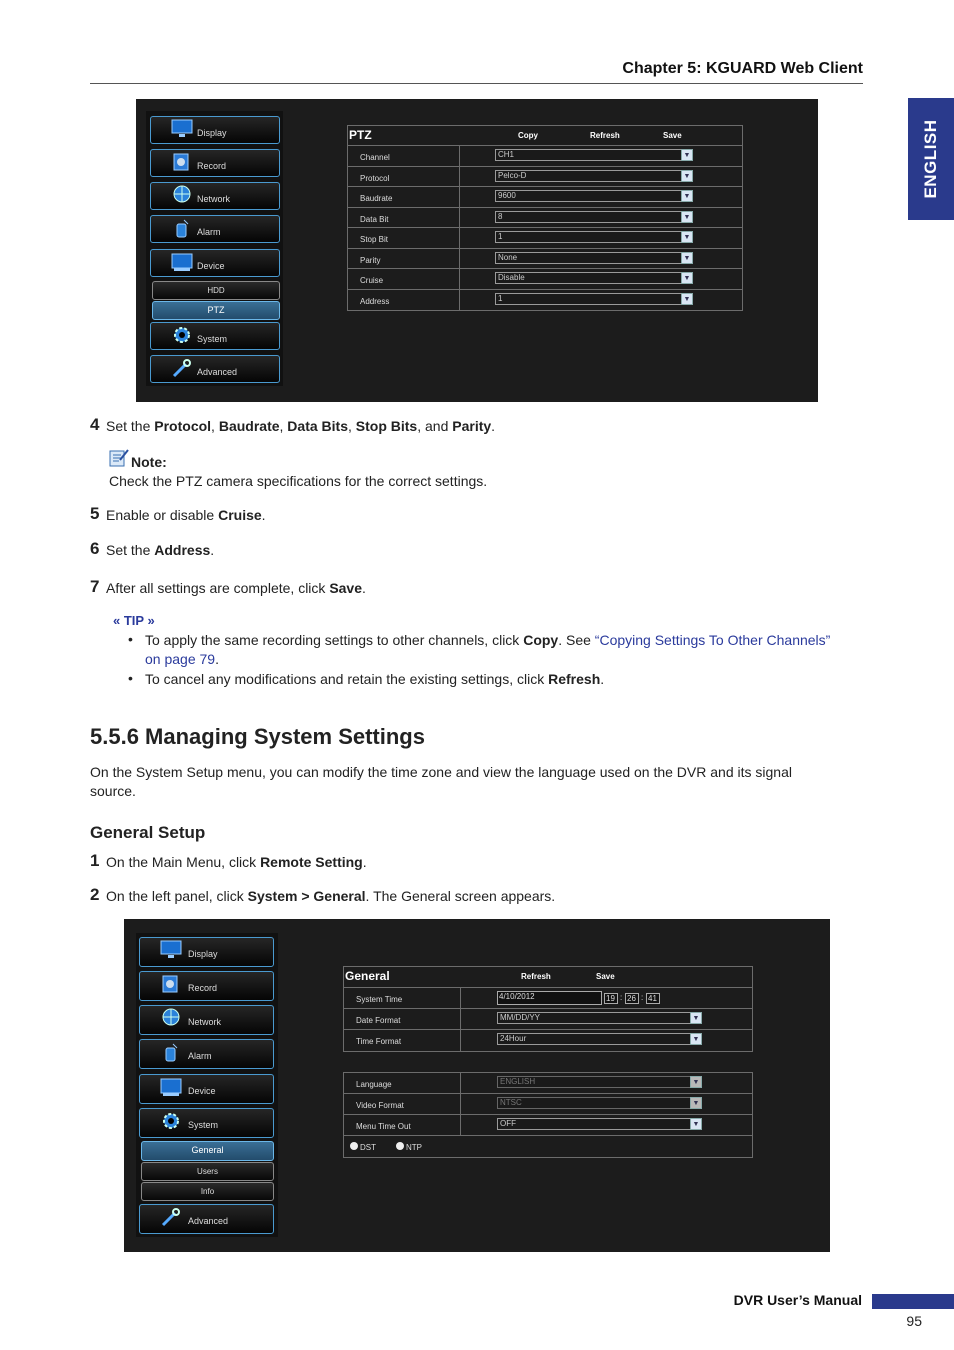  I want to click on stop-bit-select: 1 ▼, so click(594, 237).